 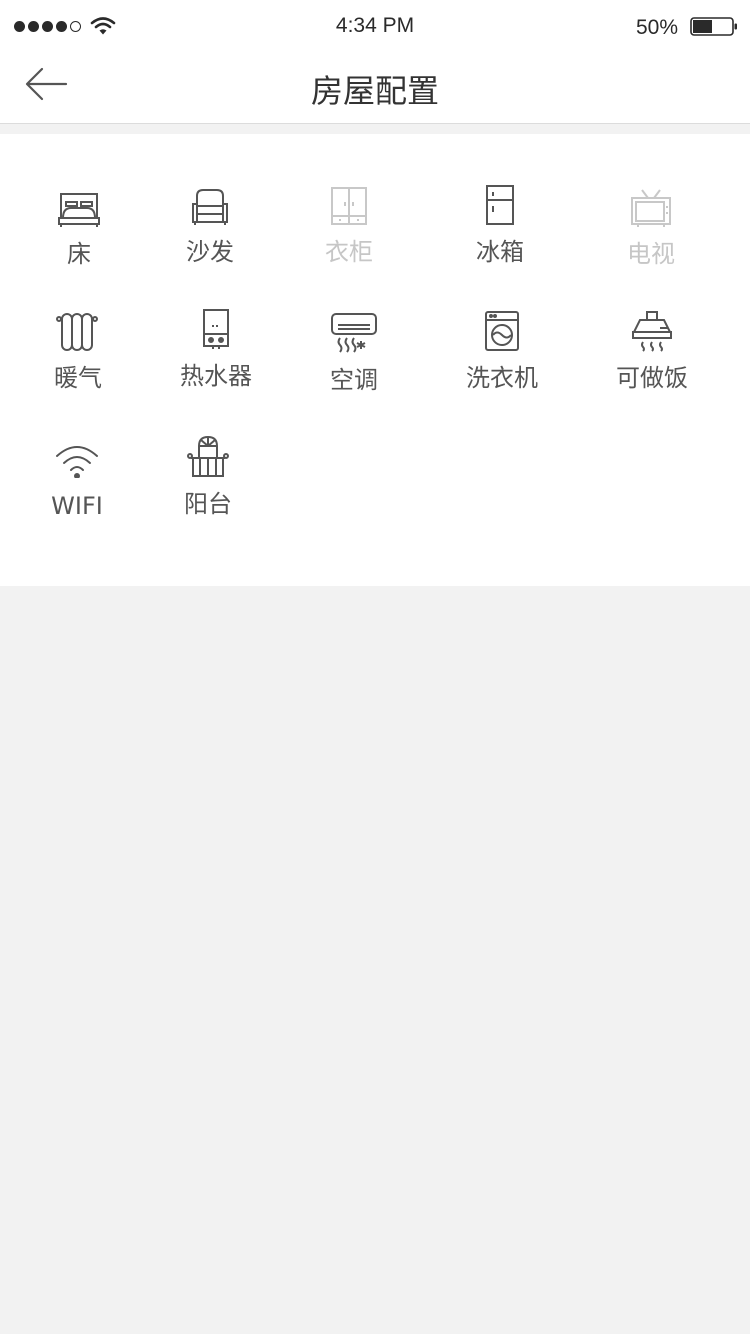 I want to click on bed-icon, so click(x=79, y=210).